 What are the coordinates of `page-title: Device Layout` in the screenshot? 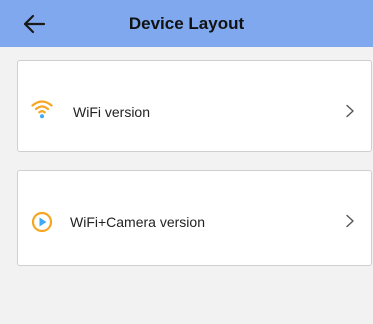 It's located at (186, 23).